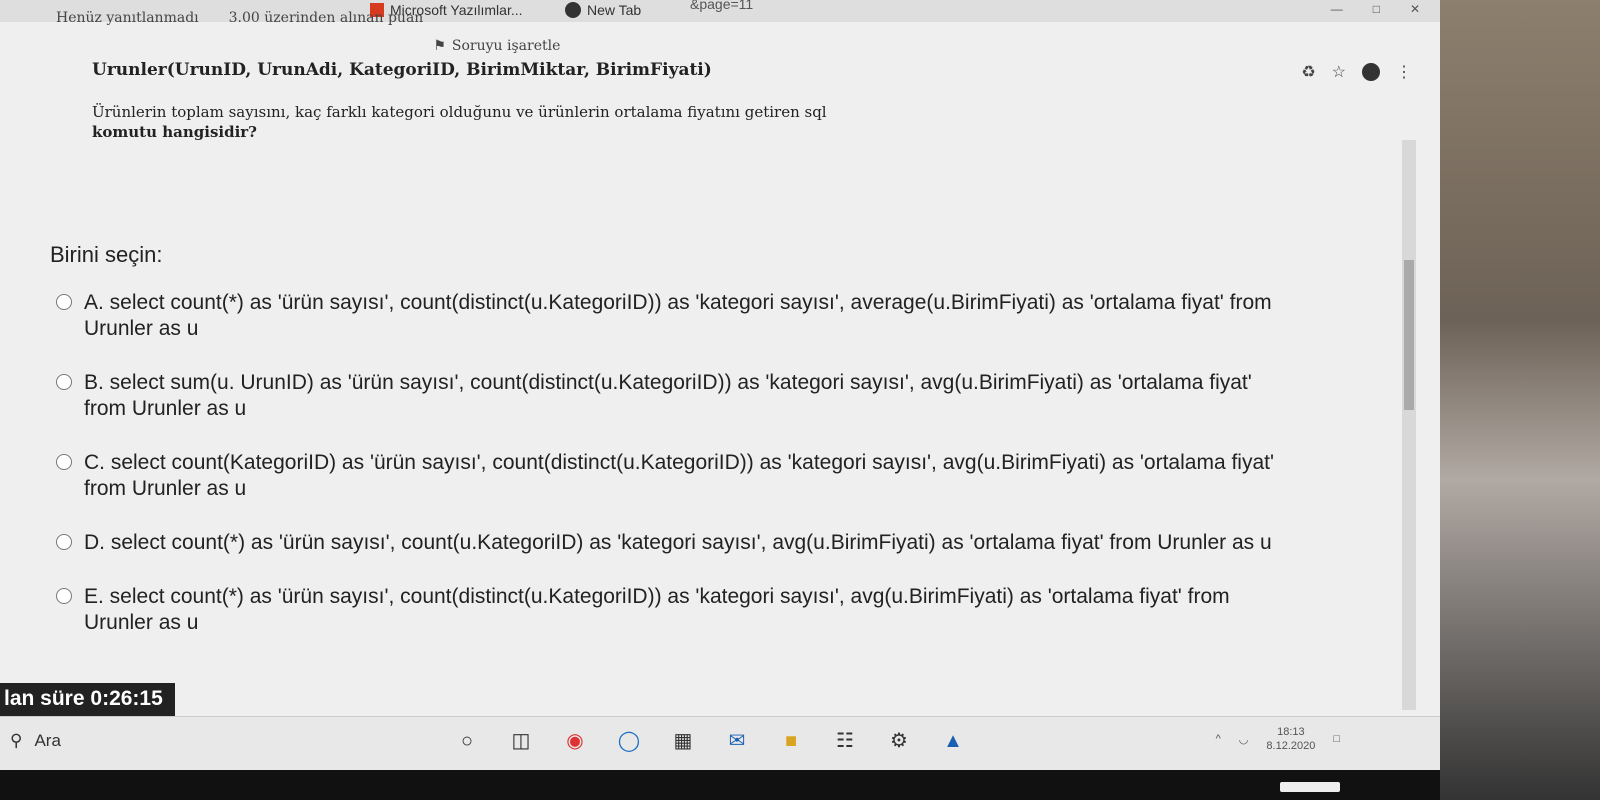  Describe the element at coordinates (1409, 425) in the screenshot. I see `scrollbar` at that location.